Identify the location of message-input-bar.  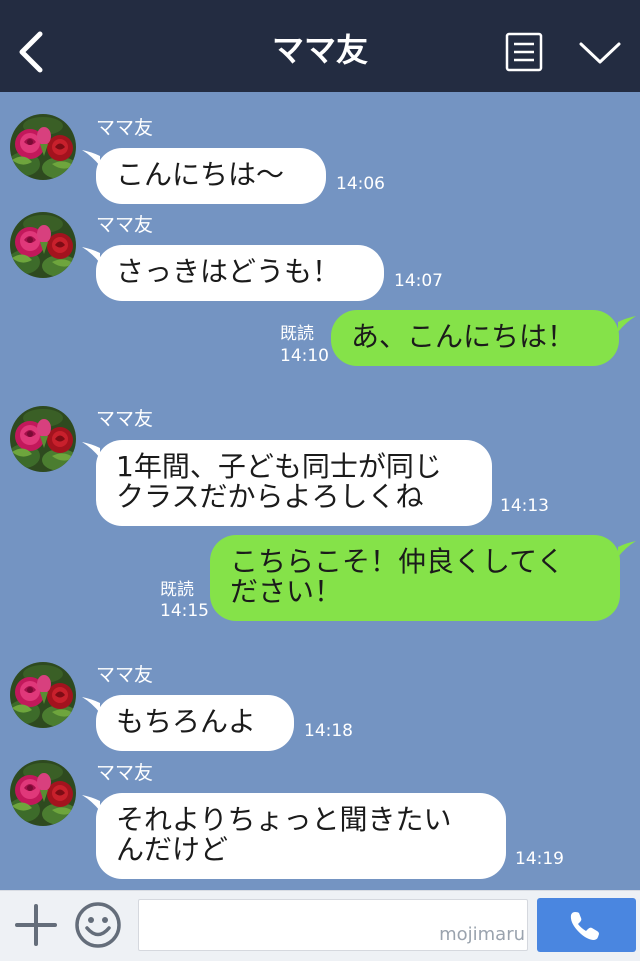
(320, 925).